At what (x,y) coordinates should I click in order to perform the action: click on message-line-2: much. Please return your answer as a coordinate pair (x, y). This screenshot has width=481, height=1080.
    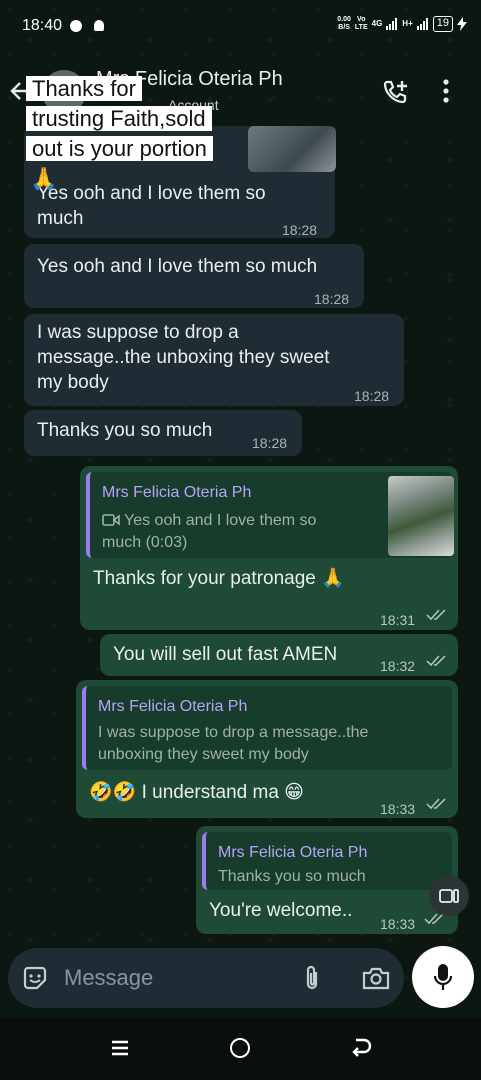
    Looking at the image, I should click on (60, 218).